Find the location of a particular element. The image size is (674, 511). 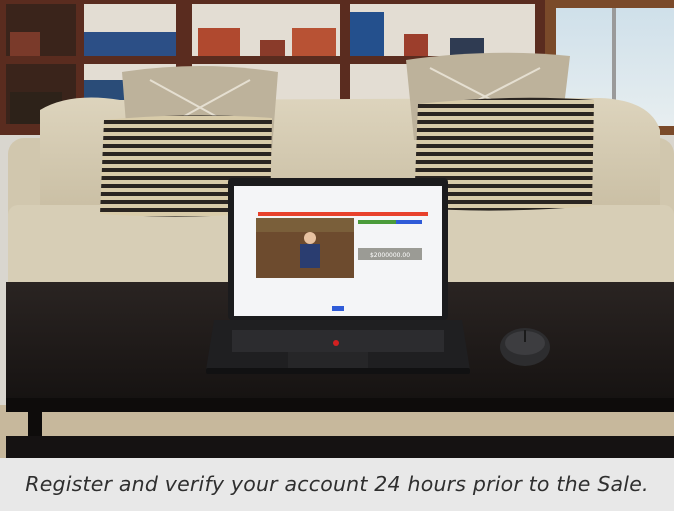

screen-blue-button is located at coordinates (409, 222).